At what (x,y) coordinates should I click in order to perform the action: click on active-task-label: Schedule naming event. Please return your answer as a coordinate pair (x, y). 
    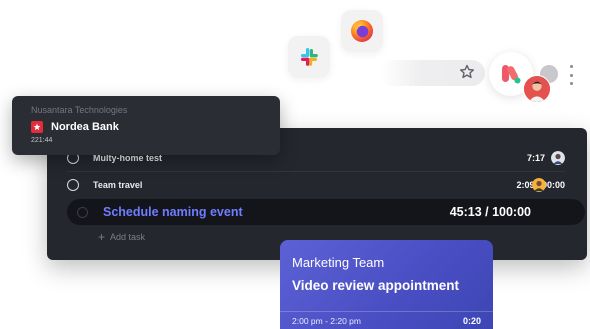
    Looking at the image, I should click on (173, 212).